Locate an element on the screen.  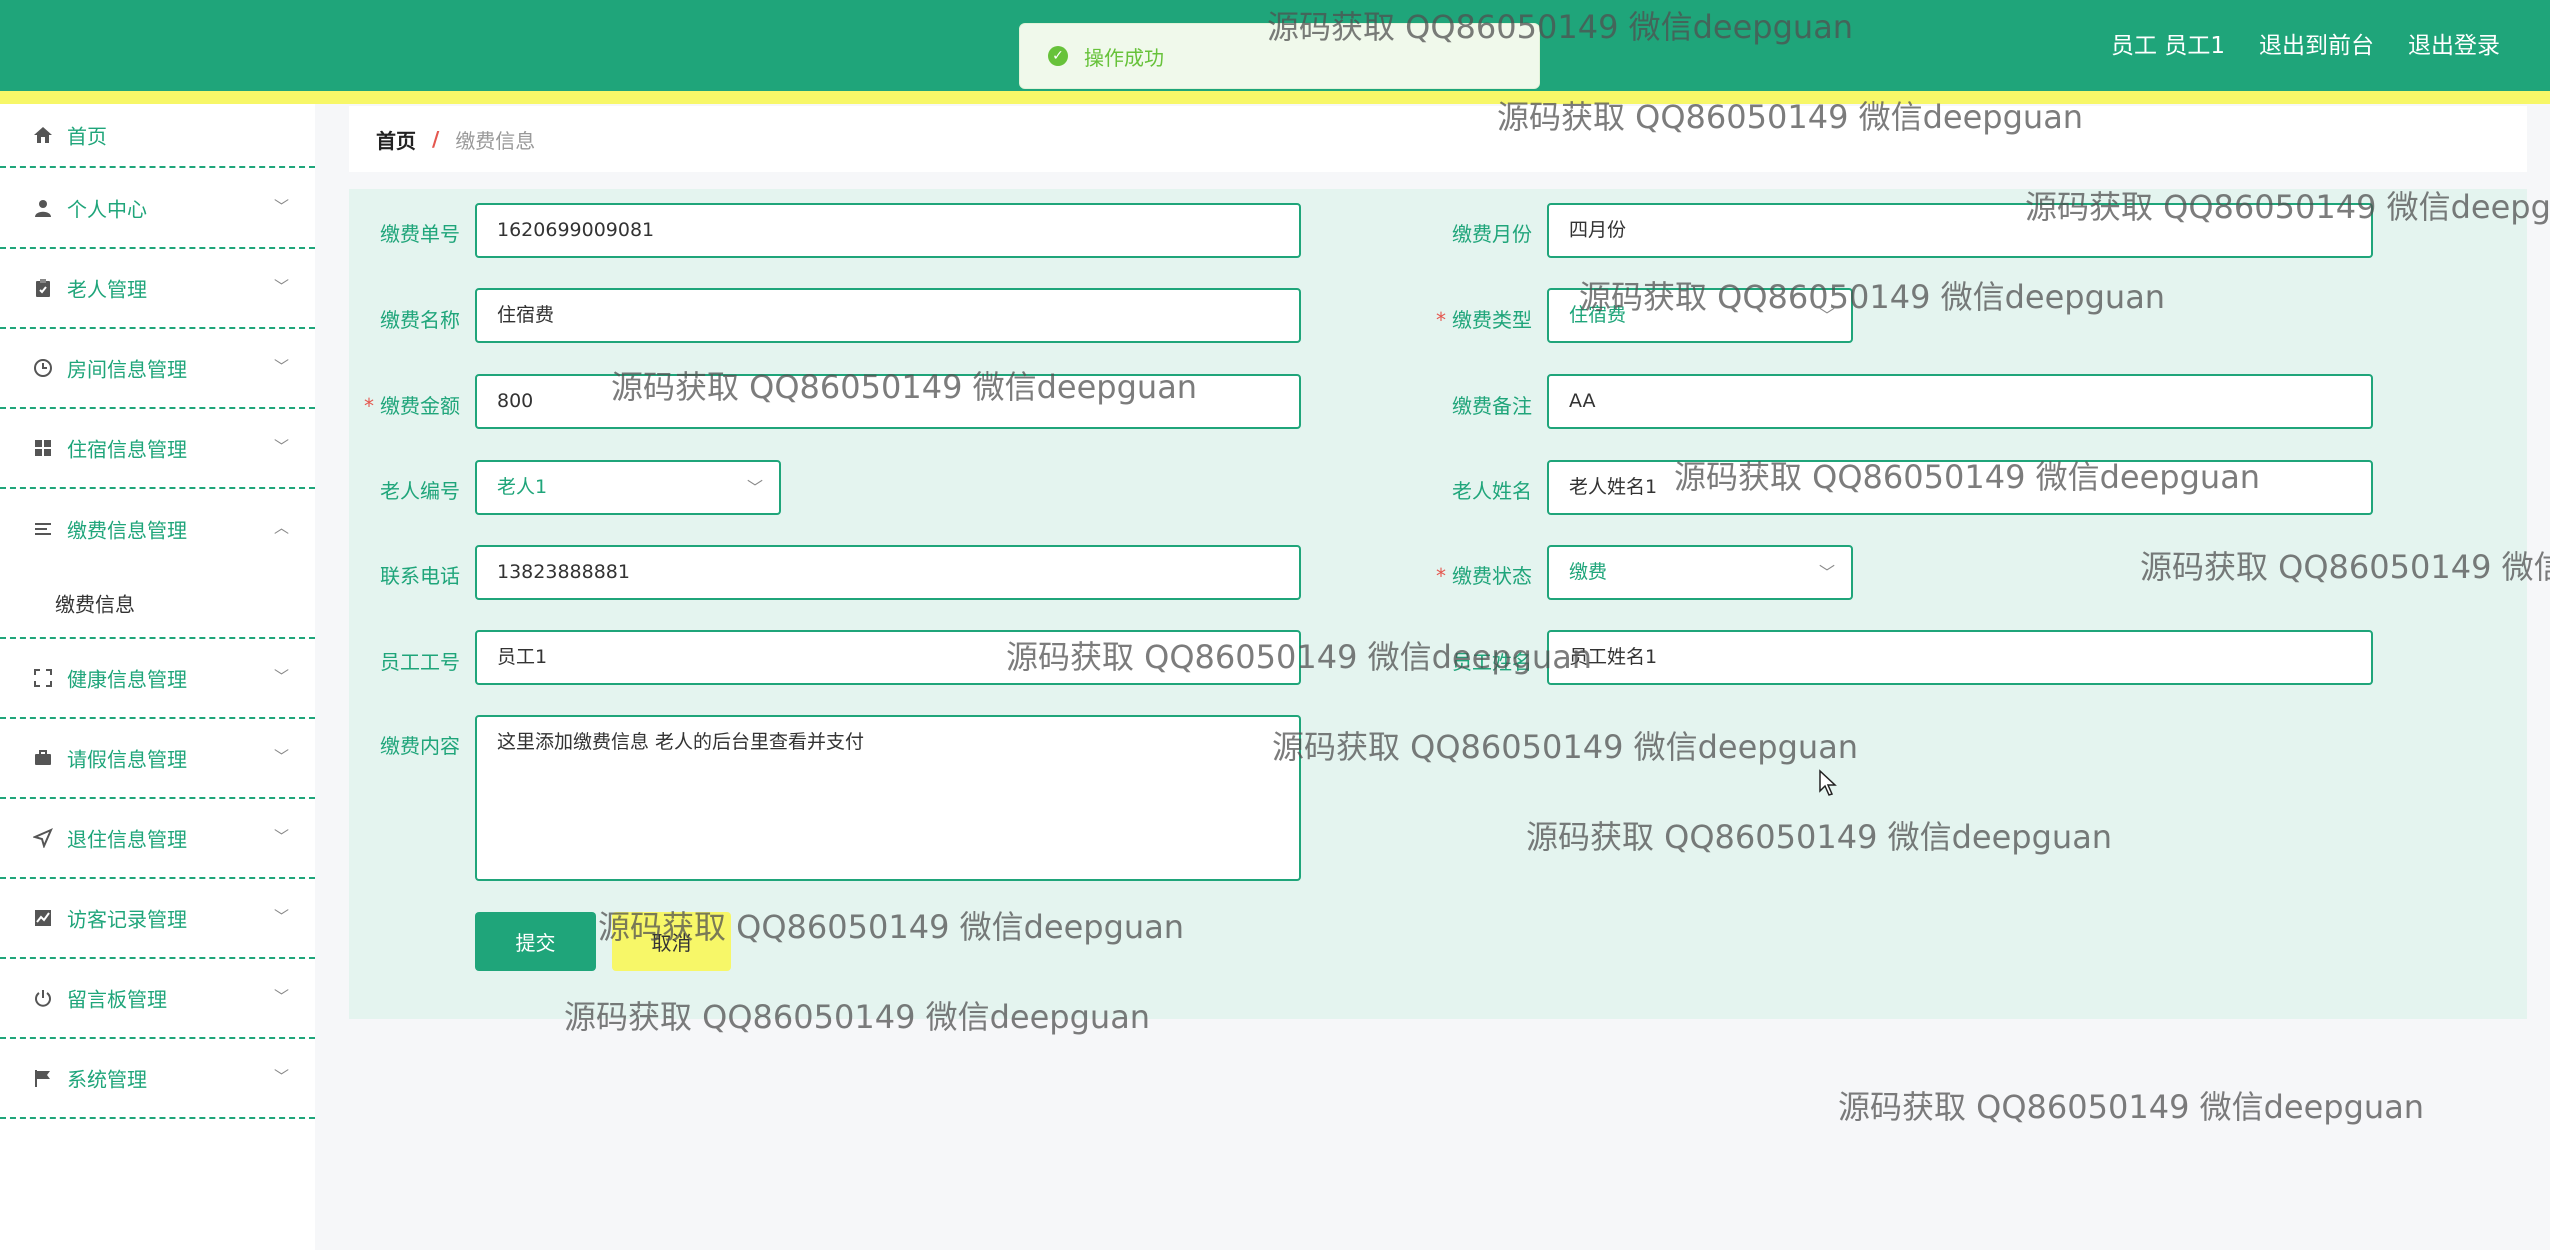
amount-label: * 缴费金额 is located at coordinates (410, 404).